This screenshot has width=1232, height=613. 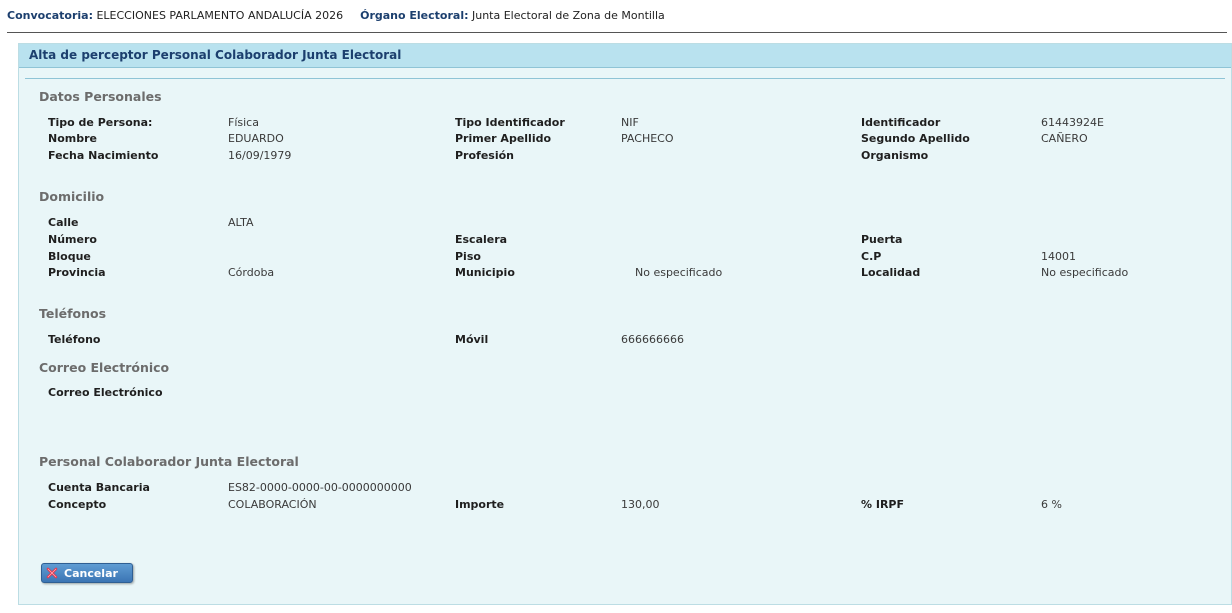 What do you see at coordinates (73, 313) in the screenshot?
I see `section-telefonos: Teléfonos` at bounding box center [73, 313].